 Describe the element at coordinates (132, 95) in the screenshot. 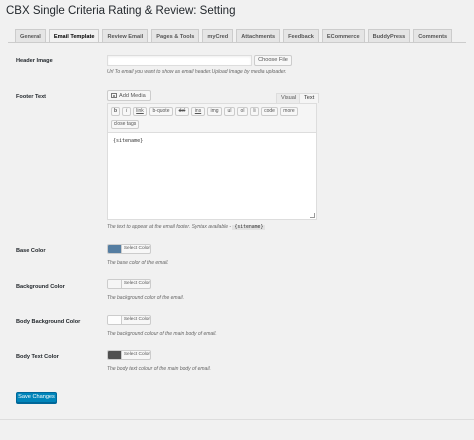

I see `add-media-label: Add Media` at that location.